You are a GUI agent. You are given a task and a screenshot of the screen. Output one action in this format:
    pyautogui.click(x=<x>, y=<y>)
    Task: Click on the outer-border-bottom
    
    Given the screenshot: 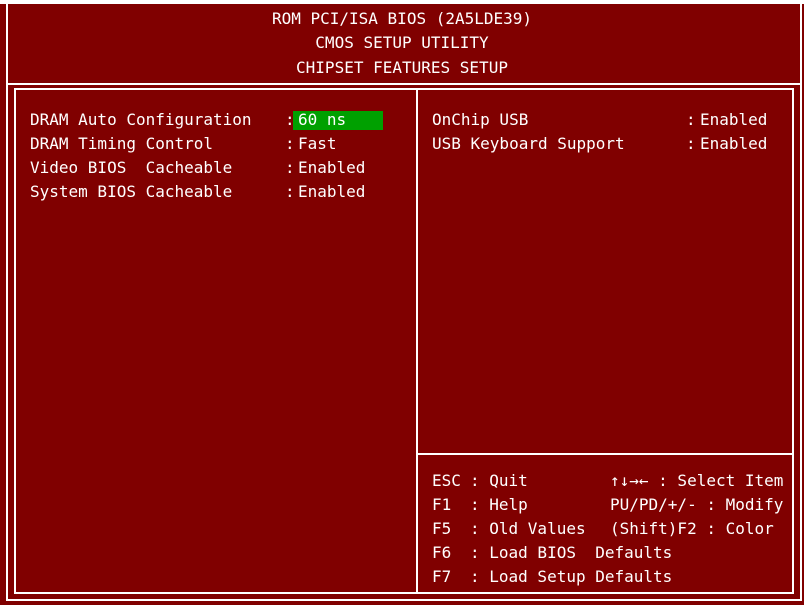 What is the action you would take?
    pyautogui.click(x=404, y=600)
    